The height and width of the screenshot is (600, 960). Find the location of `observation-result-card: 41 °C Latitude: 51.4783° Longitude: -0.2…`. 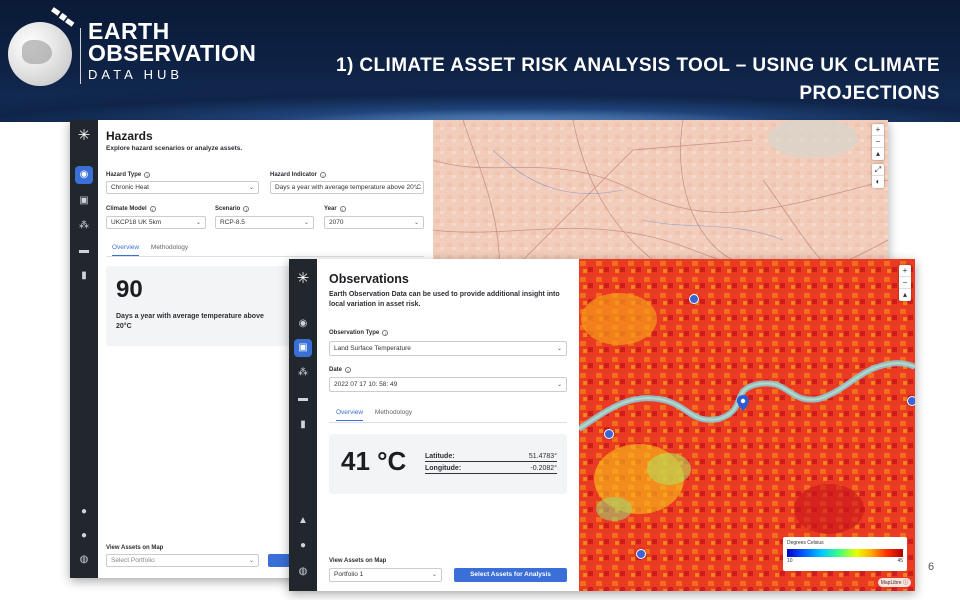

observation-result-card: 41 °C Latitude: 51.4783° Longitude: -0.2… is located at coordinates (448, 464).